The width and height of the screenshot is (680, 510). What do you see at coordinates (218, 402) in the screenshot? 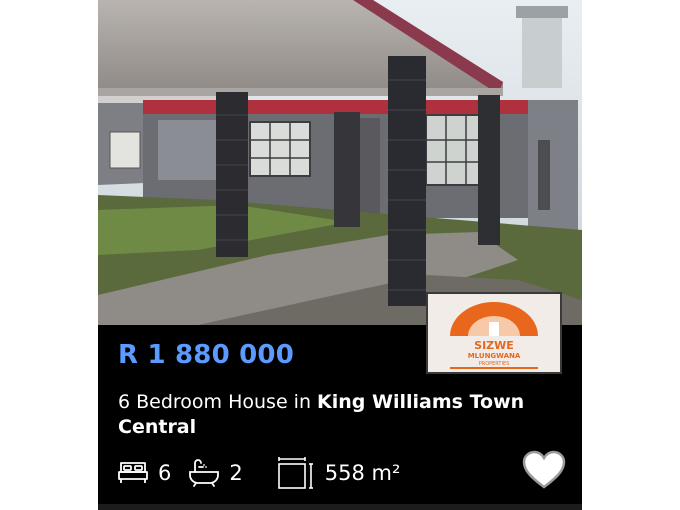
I see `listing-title-prefix: 6 Bedroom House in` at bounding box center [218, 402].